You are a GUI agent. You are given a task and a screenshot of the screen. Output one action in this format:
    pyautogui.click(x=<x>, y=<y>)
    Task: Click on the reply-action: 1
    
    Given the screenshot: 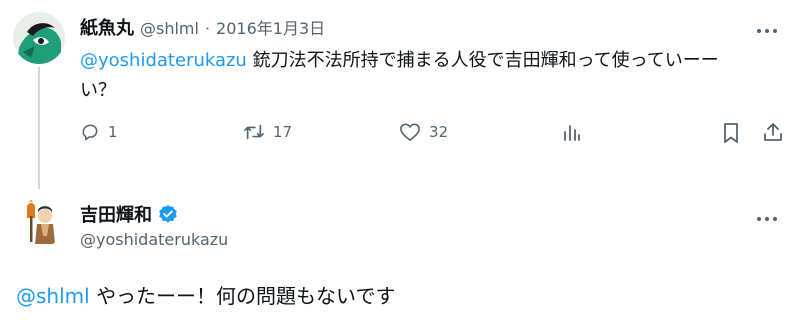 What is the action you would take?
    pyautogui.click(x=99, y=132)
    